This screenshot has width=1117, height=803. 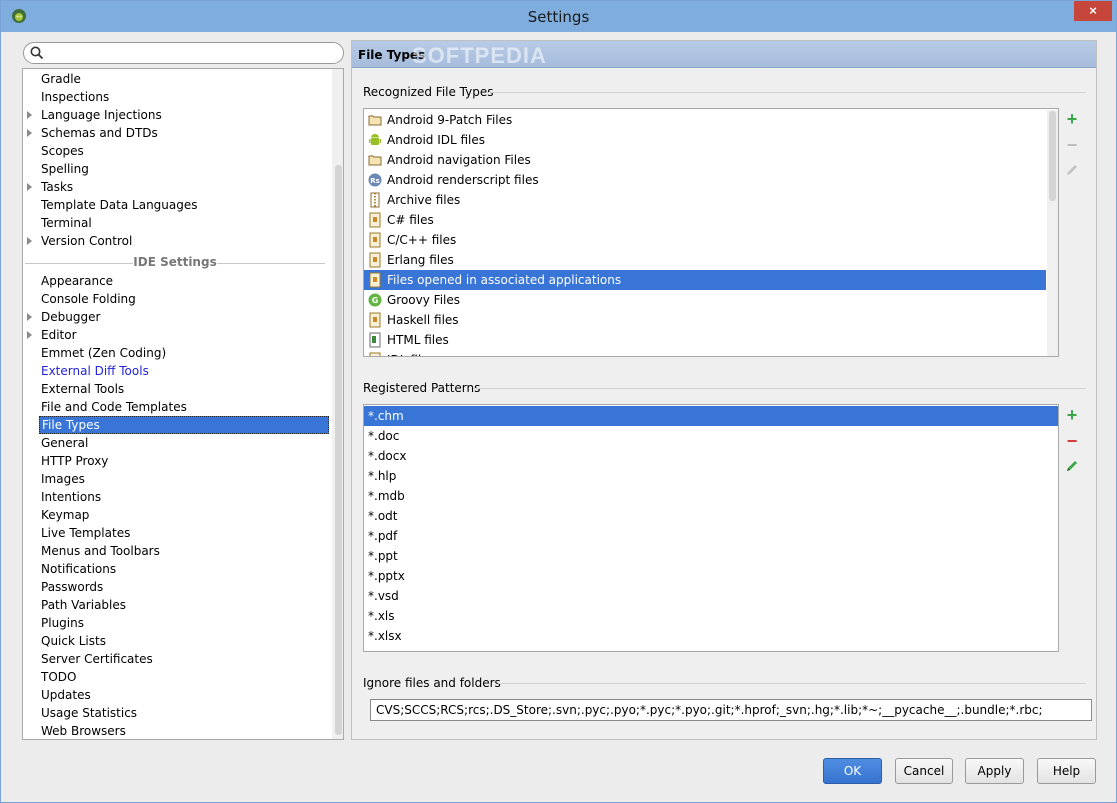 What do you see at coordinates (62, 151) in the screenshot?
I see `sidebar-item: Scopes` at bounding box center [62, 151].